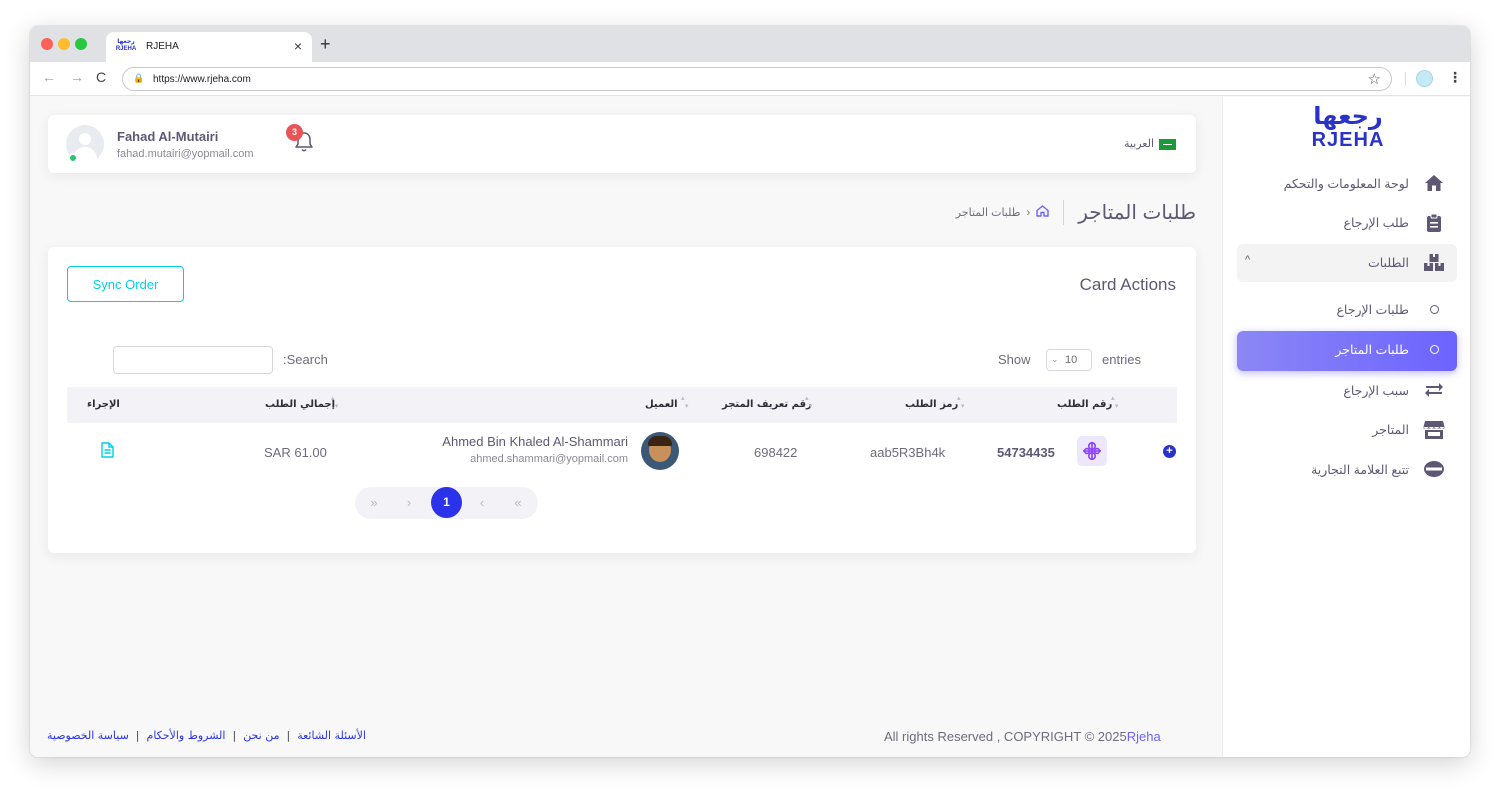  Describe the element at coordinates (1347, 263) in the screenshot. I see `sidebar-item-orders: الطلبات ^` at that location.